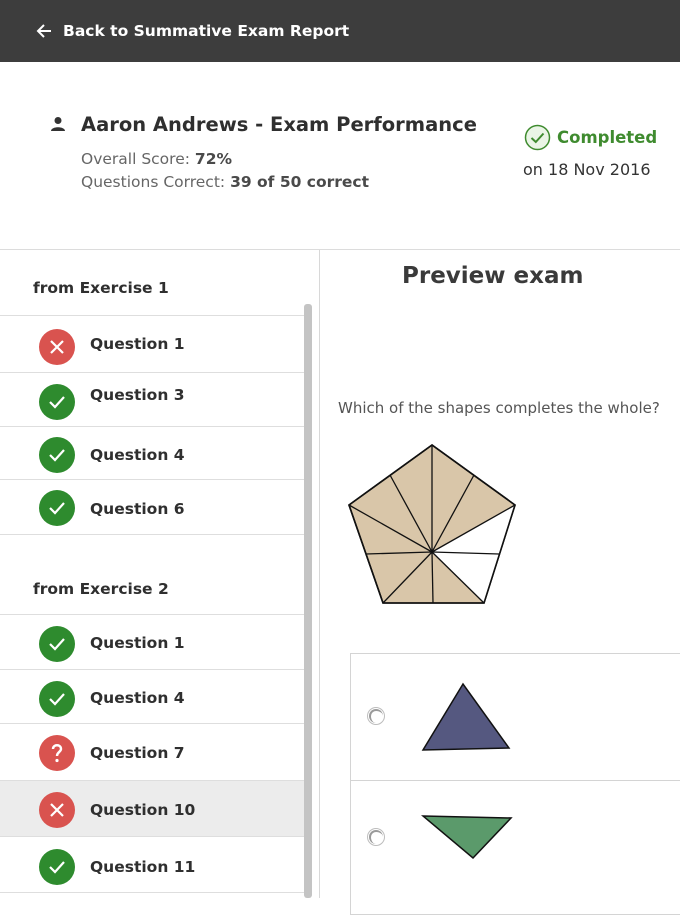 The height and width of the screenshot is (915, 680). What do you see at coordinates (57, 753) in the screenshot?
I see `question-mark-icon` at bounding box center [57, 753].